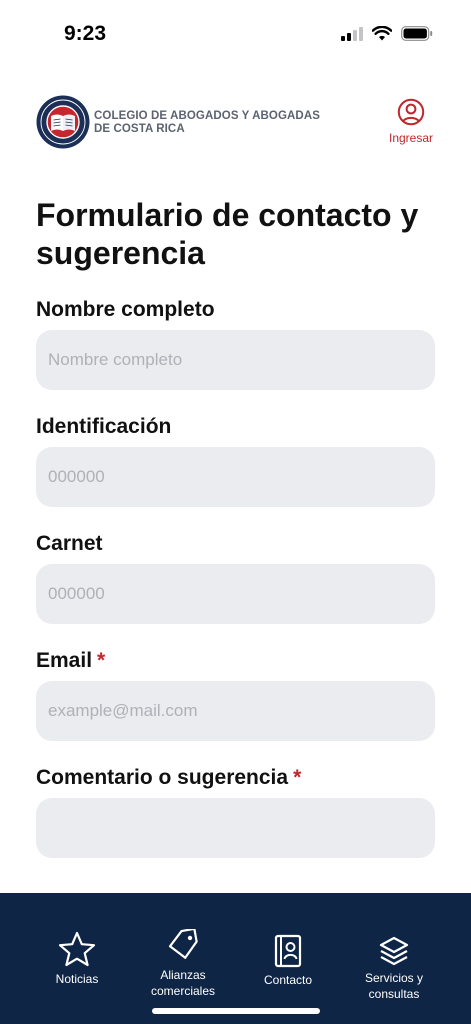 The width and height of the screenshot is (471, 1024). Describe the element at coordinates (235, 360) in the screenshot. I see `full-name-input` at that location.